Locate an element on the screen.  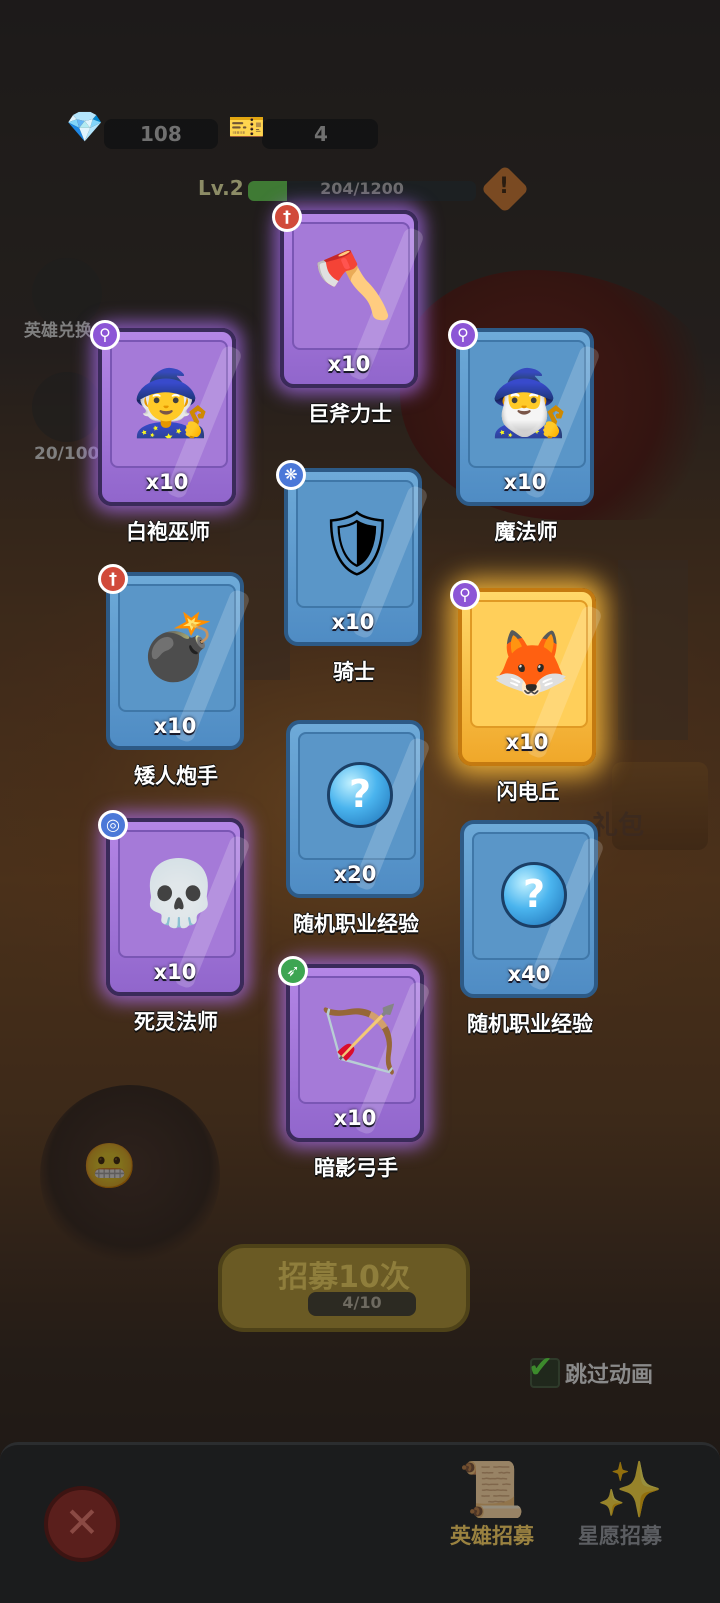
gem-value: 108 is located at coordinates (161, 134).